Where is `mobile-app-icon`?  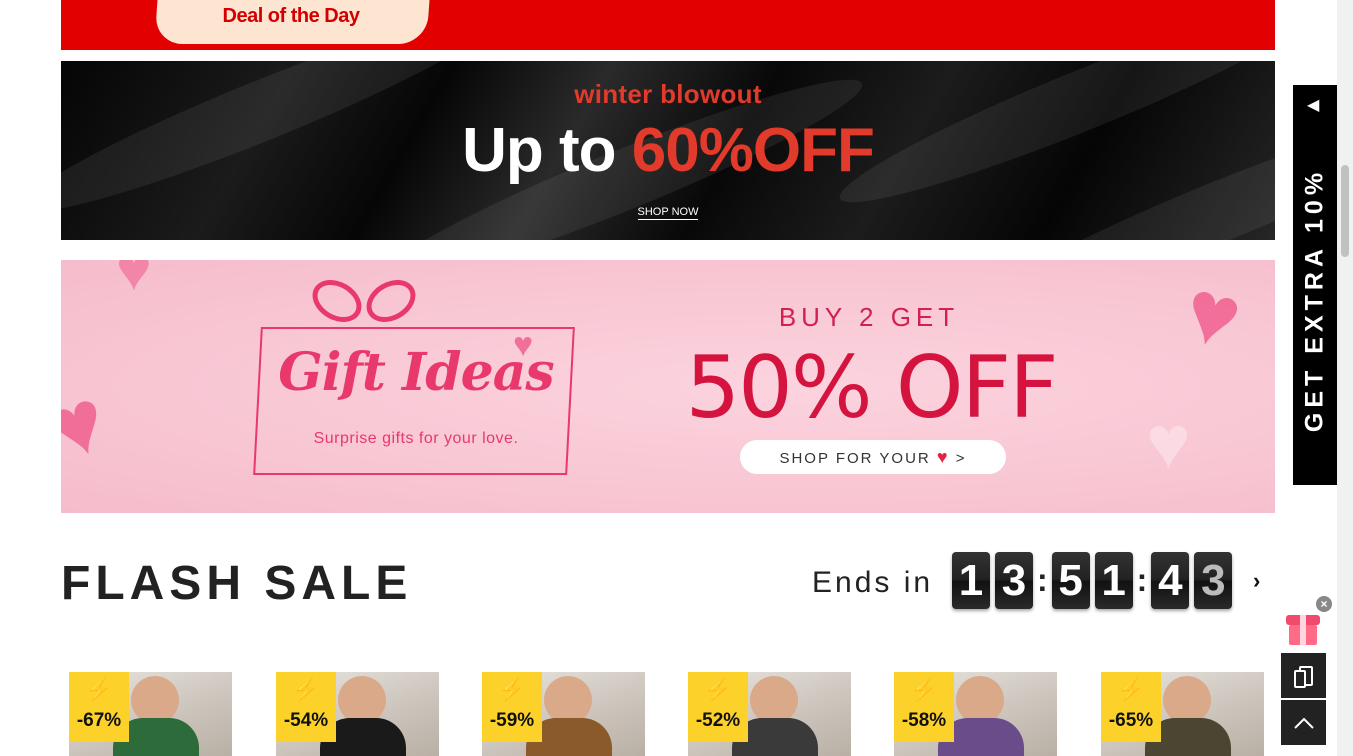
mobile-app-icon is located at coordinates (1303, 677).